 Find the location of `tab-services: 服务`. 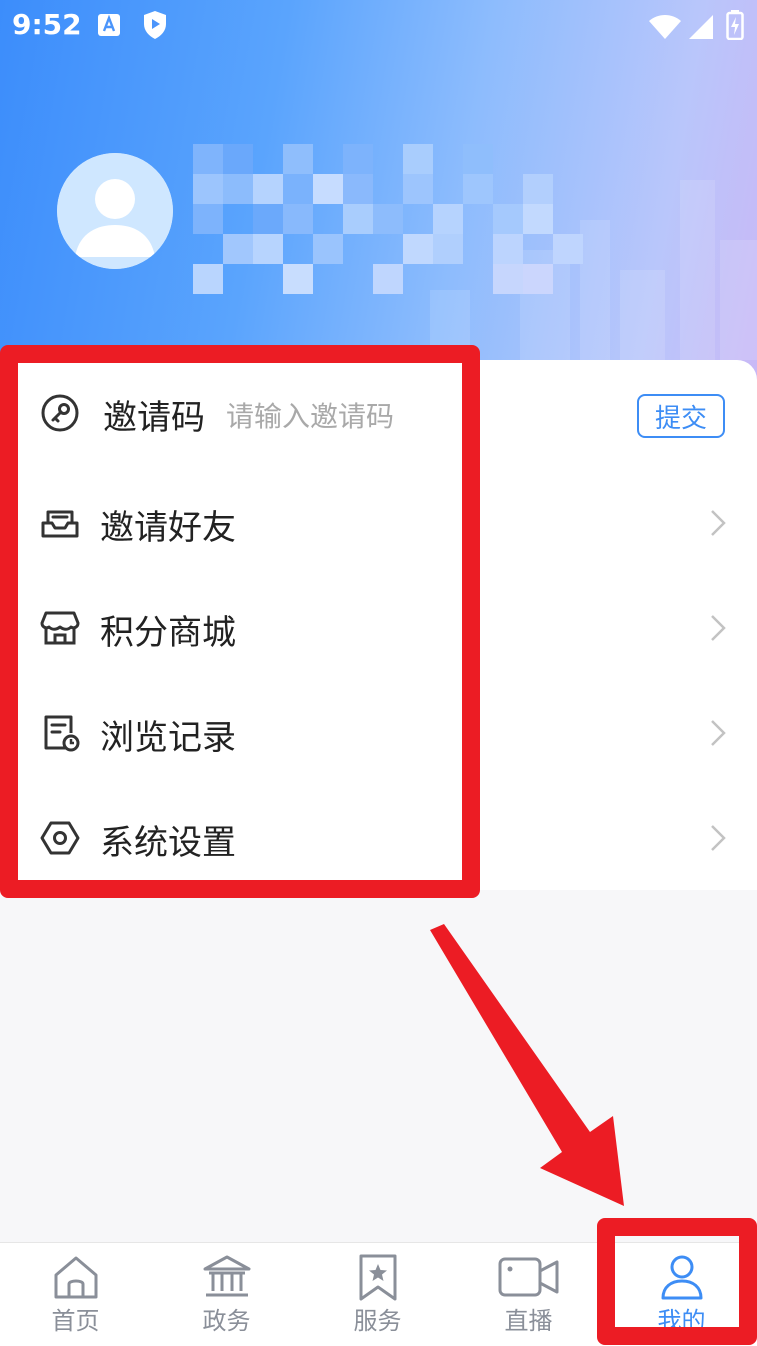

tab-services: 服务 is located at coordinates (377, 1294).